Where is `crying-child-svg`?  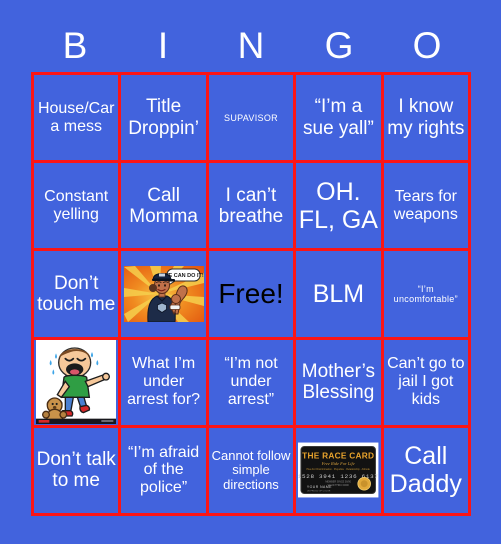
crying-child-svg is located at coordinates (76, 382).